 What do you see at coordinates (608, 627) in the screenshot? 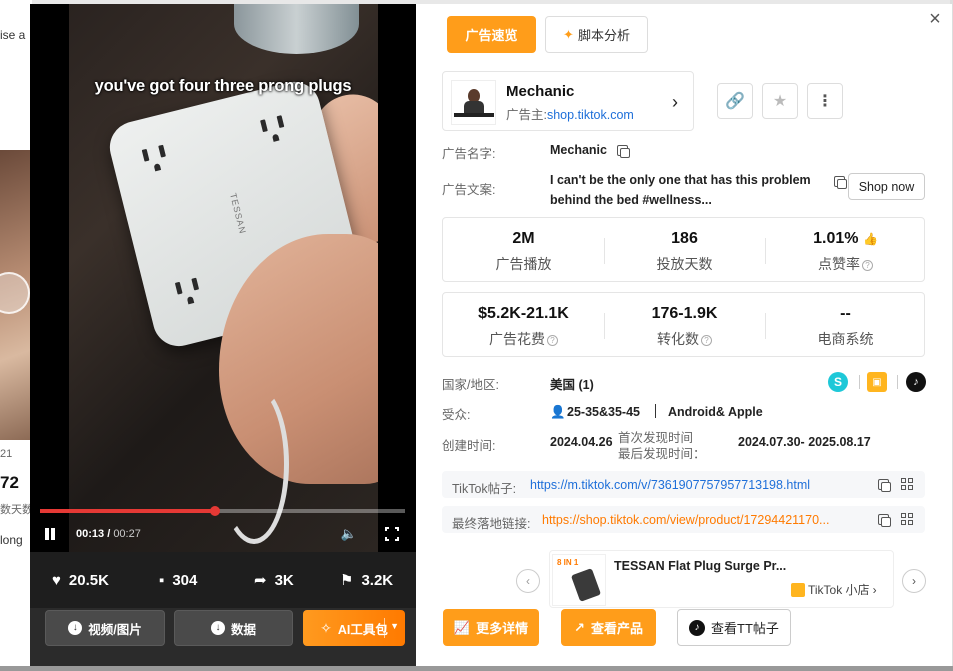
I see `view-product-button: ↗ 查看产品` at bounding box center [608, 627].